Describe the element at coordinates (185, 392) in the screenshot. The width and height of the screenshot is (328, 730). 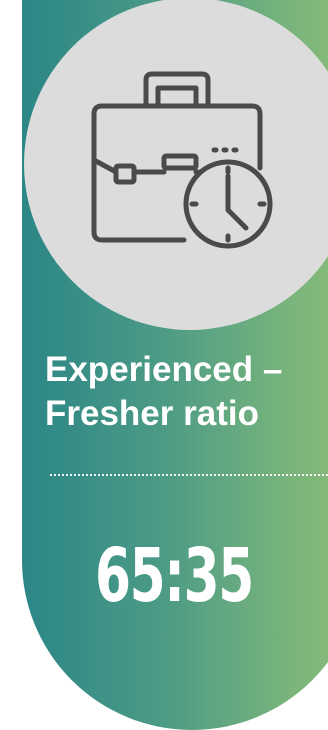
I see `stat-title: Experienced – Fresher ratio` at that location.